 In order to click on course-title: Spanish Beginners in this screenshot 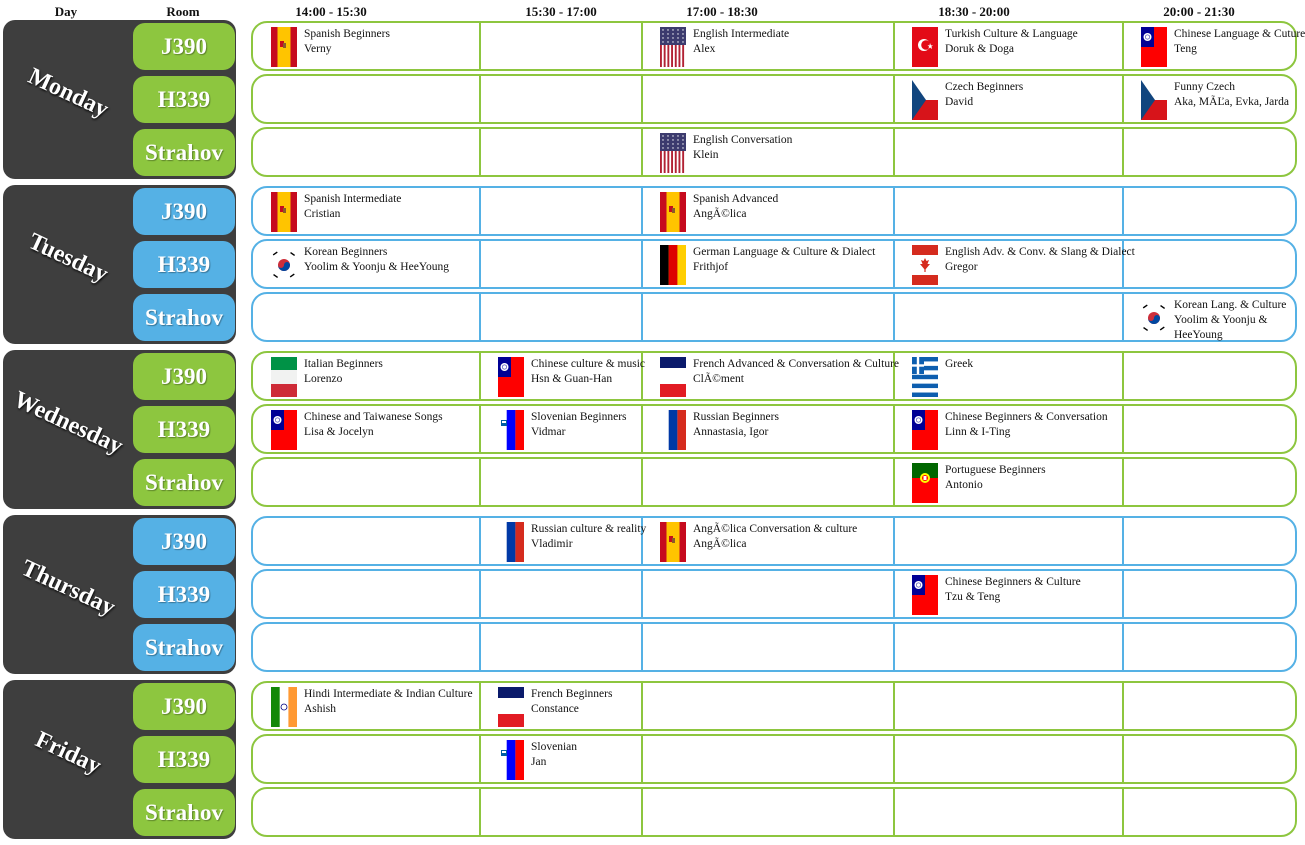, I will do `click(347, 34)`.